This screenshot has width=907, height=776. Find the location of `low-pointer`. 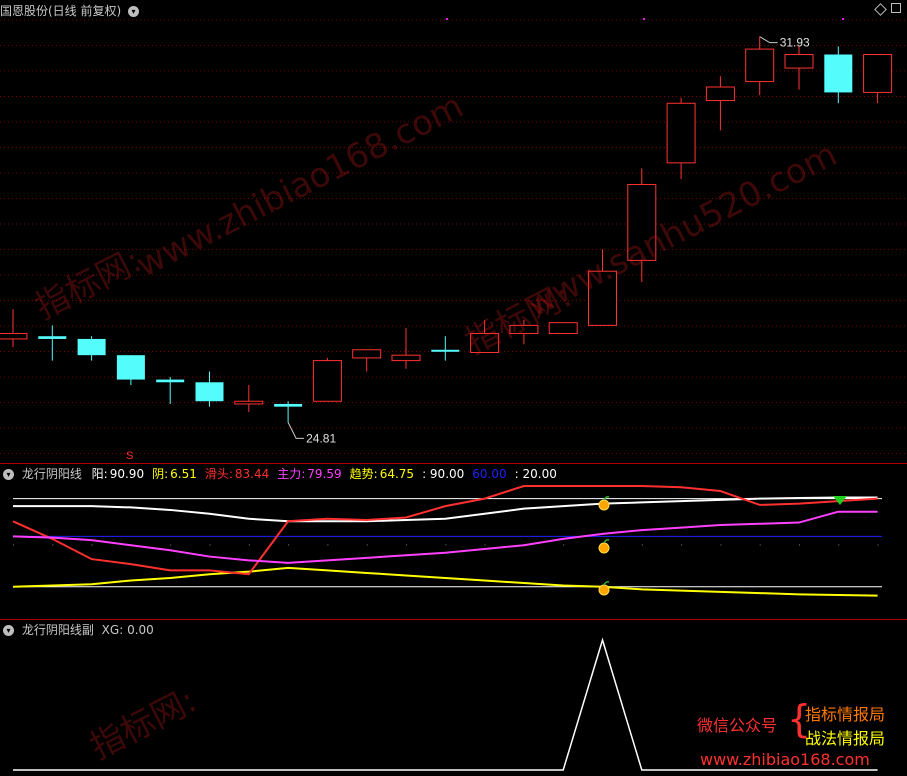

low-pointer is located at coordinates (296, 430).